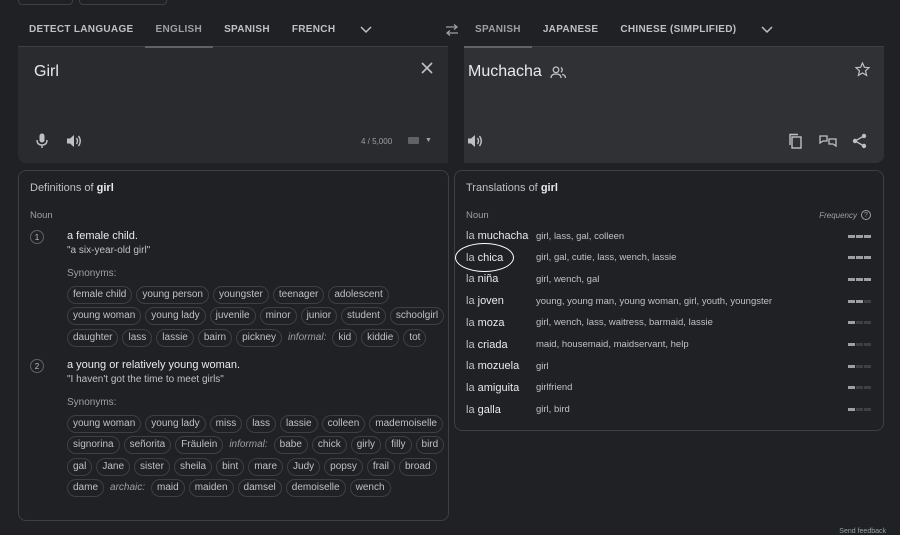 The image size is (900, 535). What do you see at coordinates (199, 445) in the screenshot?
I see `synonym-chip: Fräulein` at bounding box center [199, 445].